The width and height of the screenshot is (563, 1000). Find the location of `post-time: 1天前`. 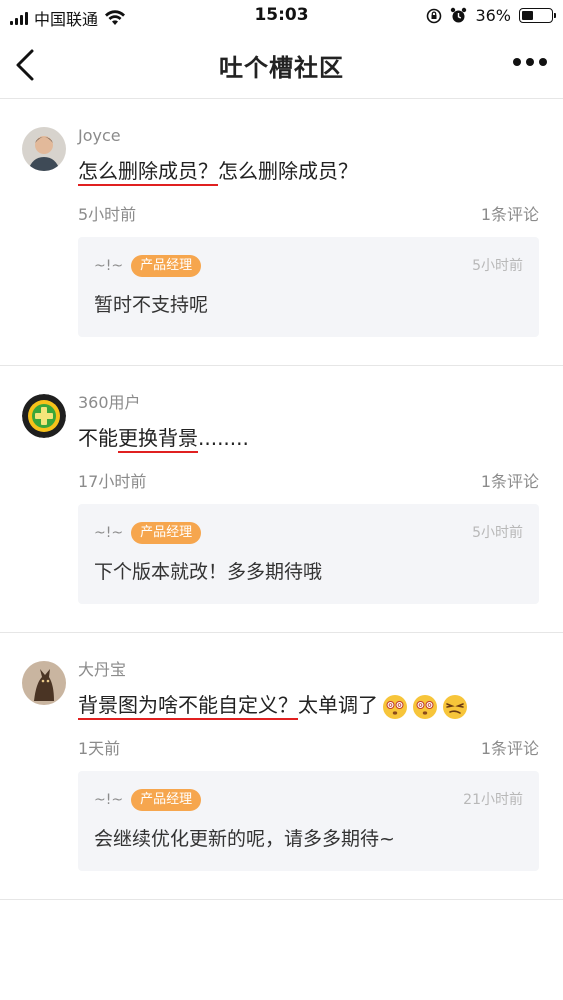

post-time: 1天前 is located at coordinates (99, 748).